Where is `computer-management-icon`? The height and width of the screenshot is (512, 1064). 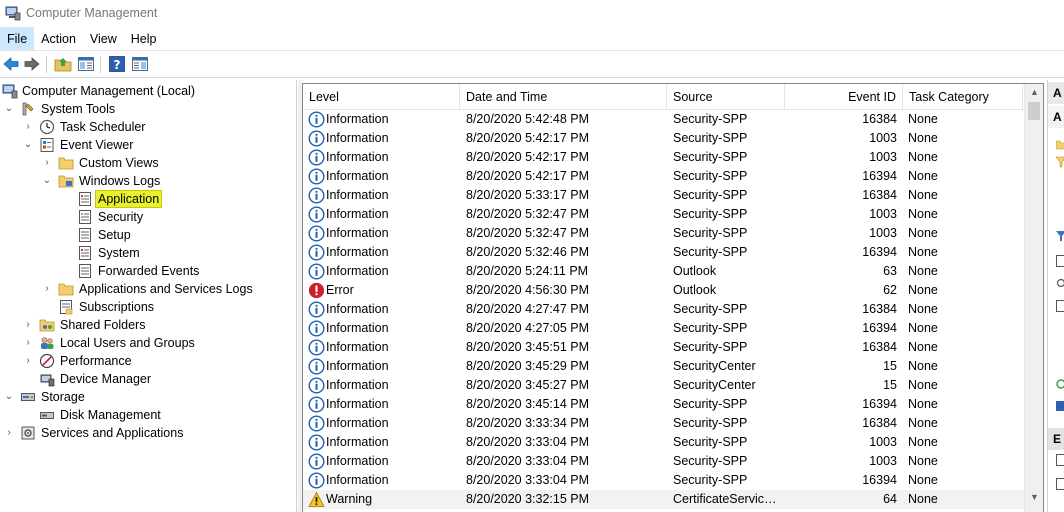 computer-management-icon is located at coordinates (10, 91).